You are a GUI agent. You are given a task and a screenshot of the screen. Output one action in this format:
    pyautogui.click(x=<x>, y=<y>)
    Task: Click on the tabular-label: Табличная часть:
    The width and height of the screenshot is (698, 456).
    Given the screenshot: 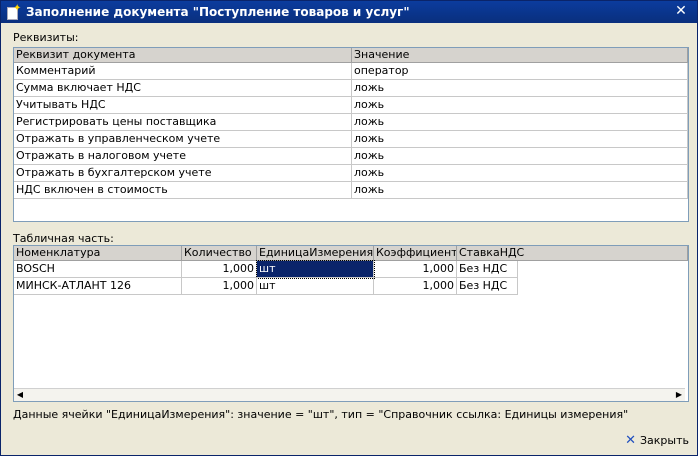 What is the action you would take?
    pyautogui.click(x=63, y=238)
    